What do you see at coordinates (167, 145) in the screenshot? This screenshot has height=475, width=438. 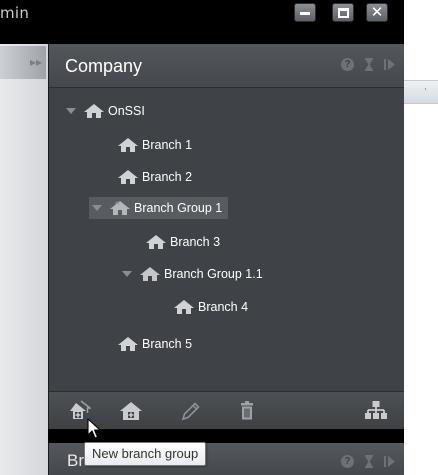 I see `tree-node-label: Branch 1` at bounding box center [167, 145].